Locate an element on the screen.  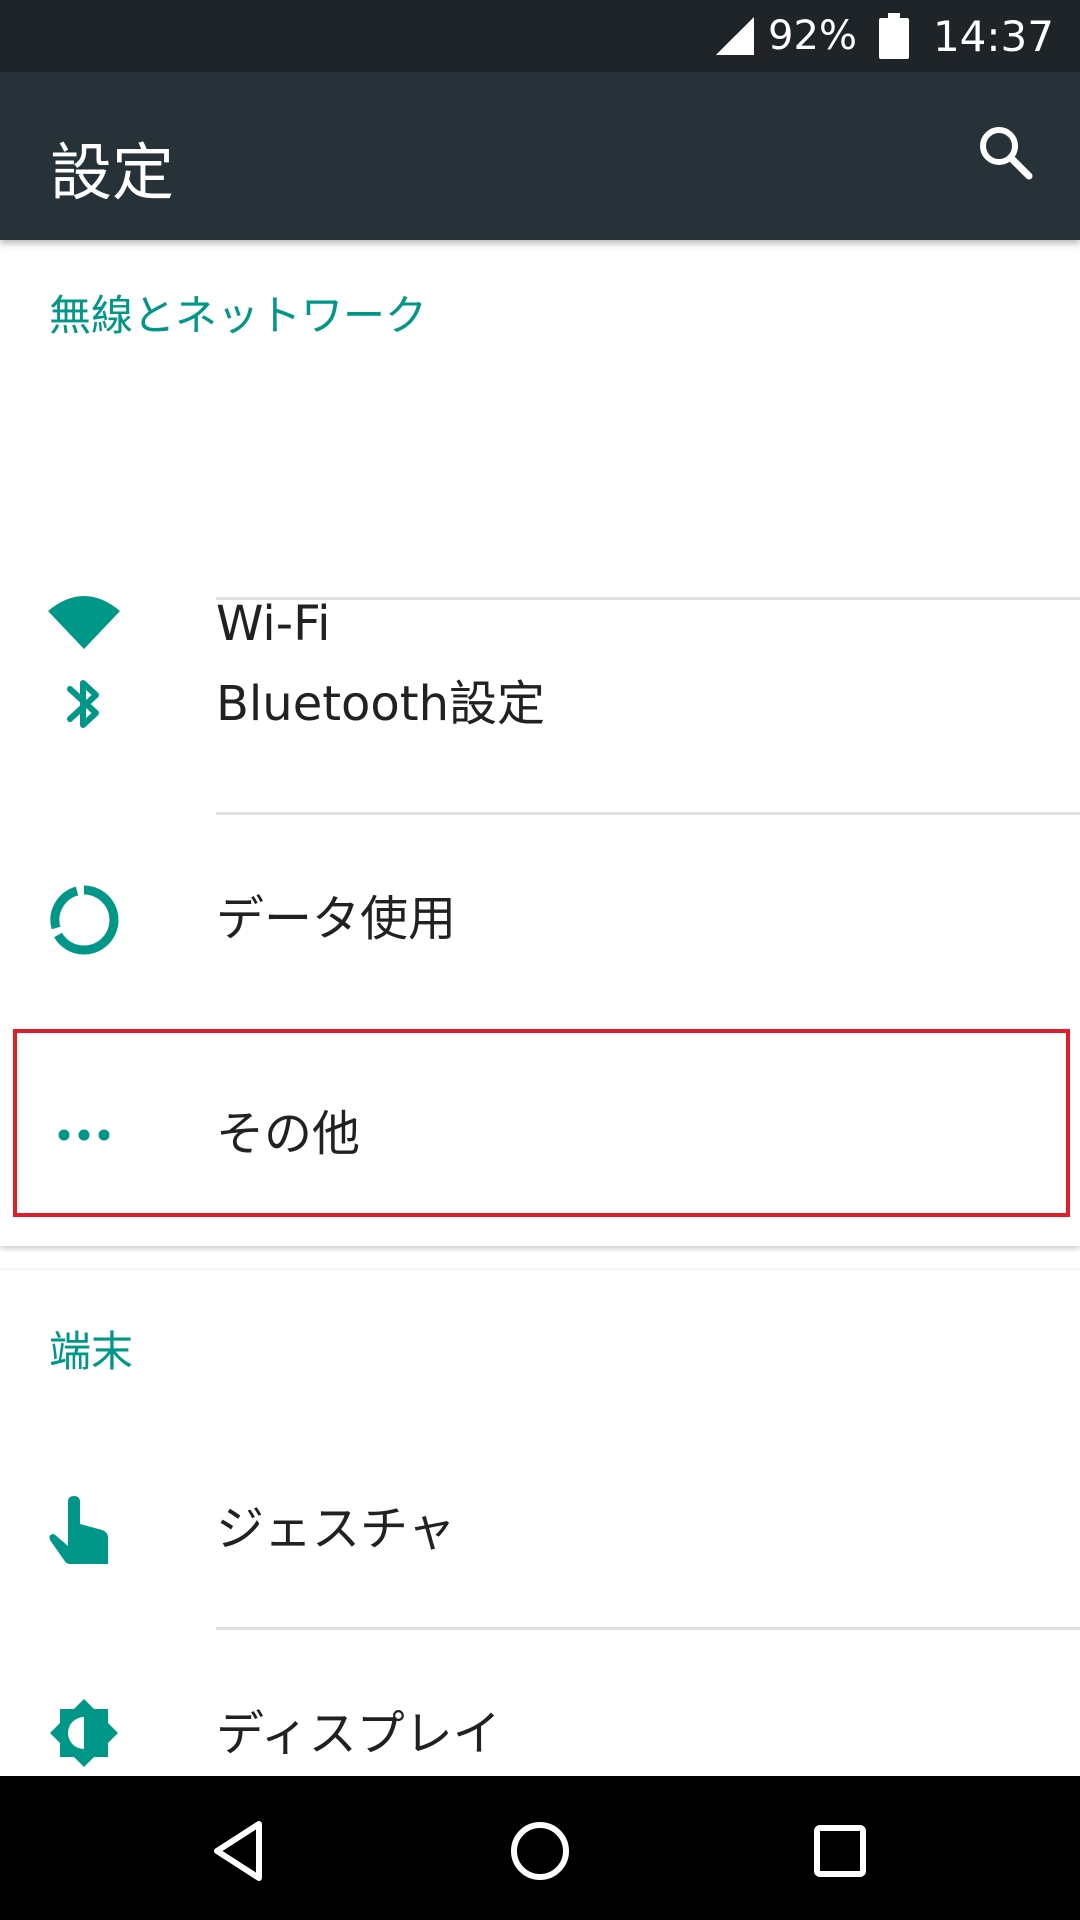
settings-item-display: ディスプレイ is located at coordinates (540, 1701).